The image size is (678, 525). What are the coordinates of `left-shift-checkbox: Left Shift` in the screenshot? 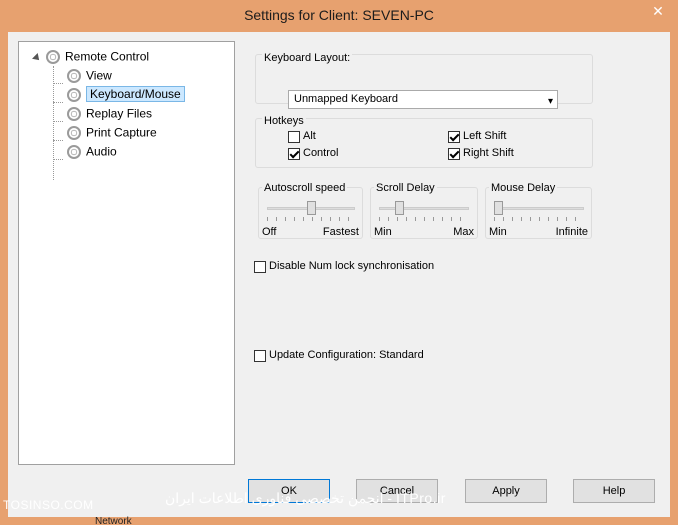 It's located at (477, 136).